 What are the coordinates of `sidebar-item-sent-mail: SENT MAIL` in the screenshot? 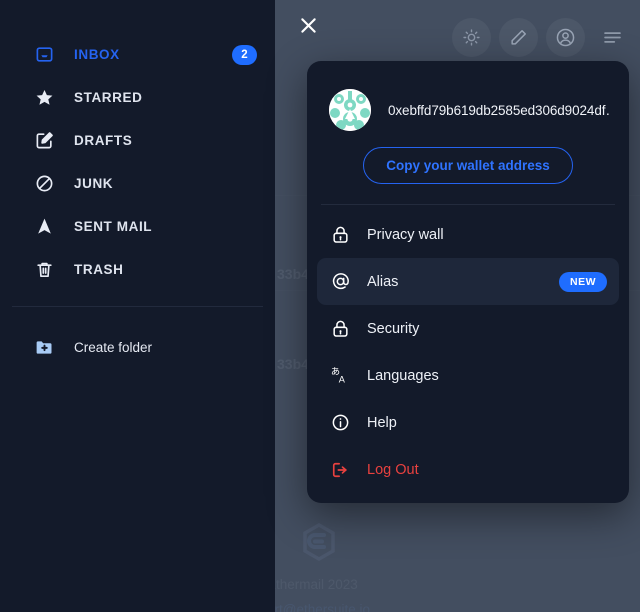 It's located at (137, 226).